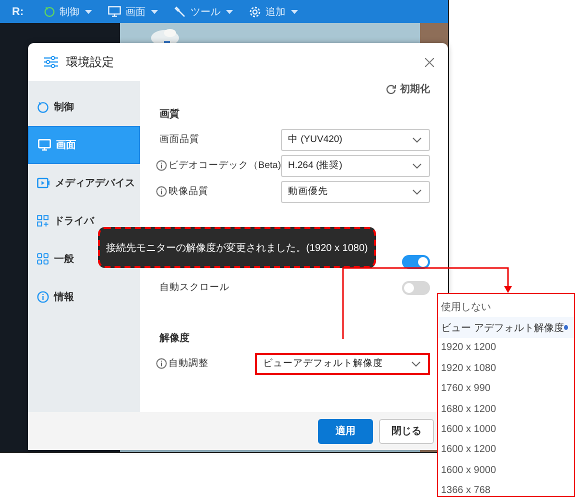  What do you see at coordinates (506, 368) in the screenshot?
I see `resolution-option: 1920 x 1080` at bounding box center [506, 368].